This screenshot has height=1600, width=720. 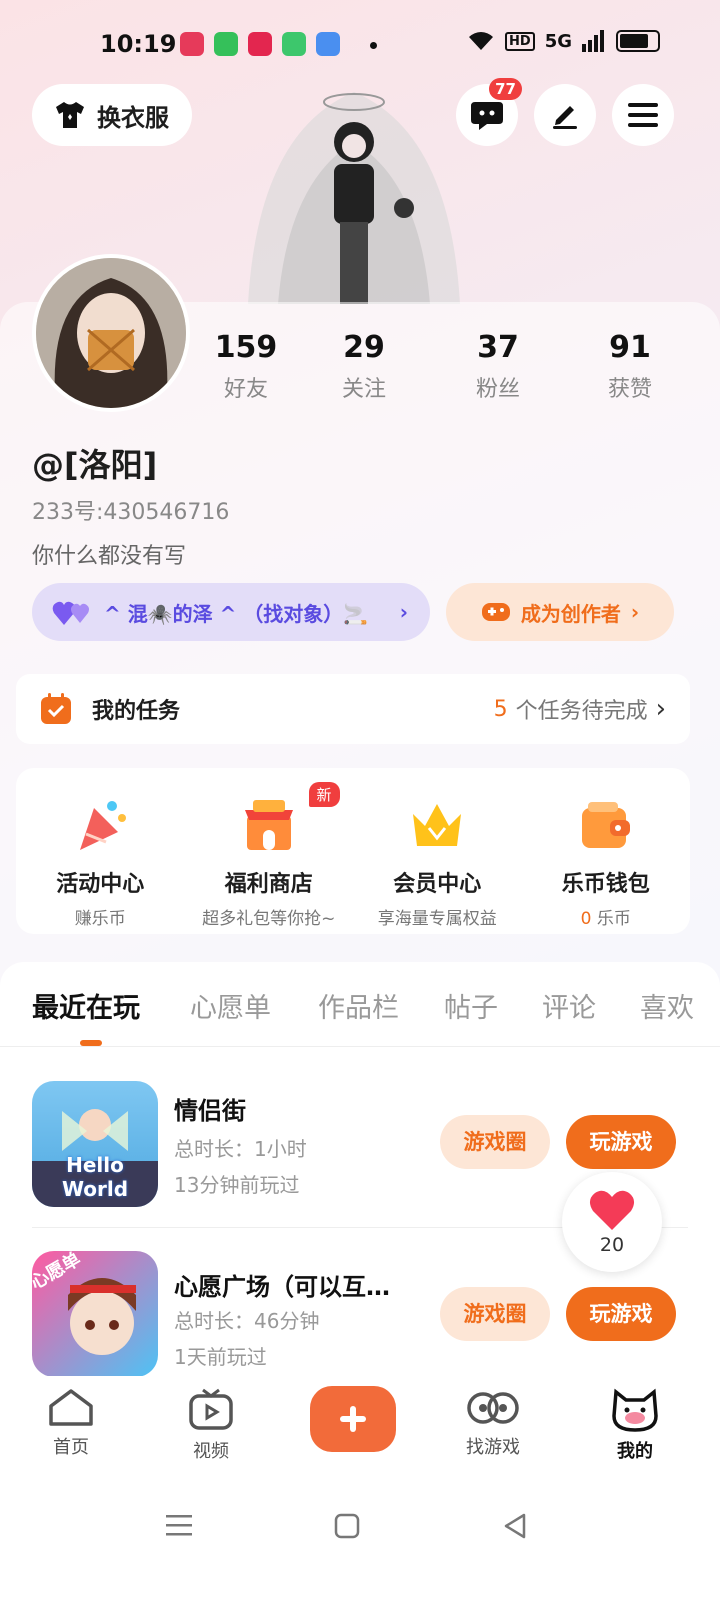 What do you see at coordinates (520, 41) in the screenshot?
I see `hd-badge: HD` at bounding box center [520, 41].